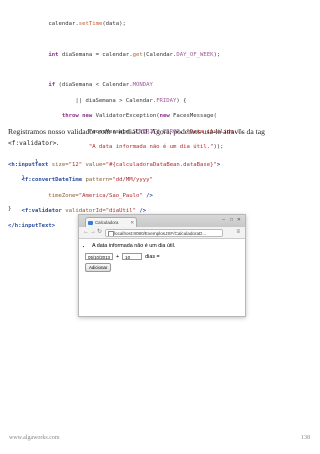 The height and width of the screenshot is (454, 320). Describe the element at coordinates (90, 222) in the screenshot. I see `favicon-icon` at that location.